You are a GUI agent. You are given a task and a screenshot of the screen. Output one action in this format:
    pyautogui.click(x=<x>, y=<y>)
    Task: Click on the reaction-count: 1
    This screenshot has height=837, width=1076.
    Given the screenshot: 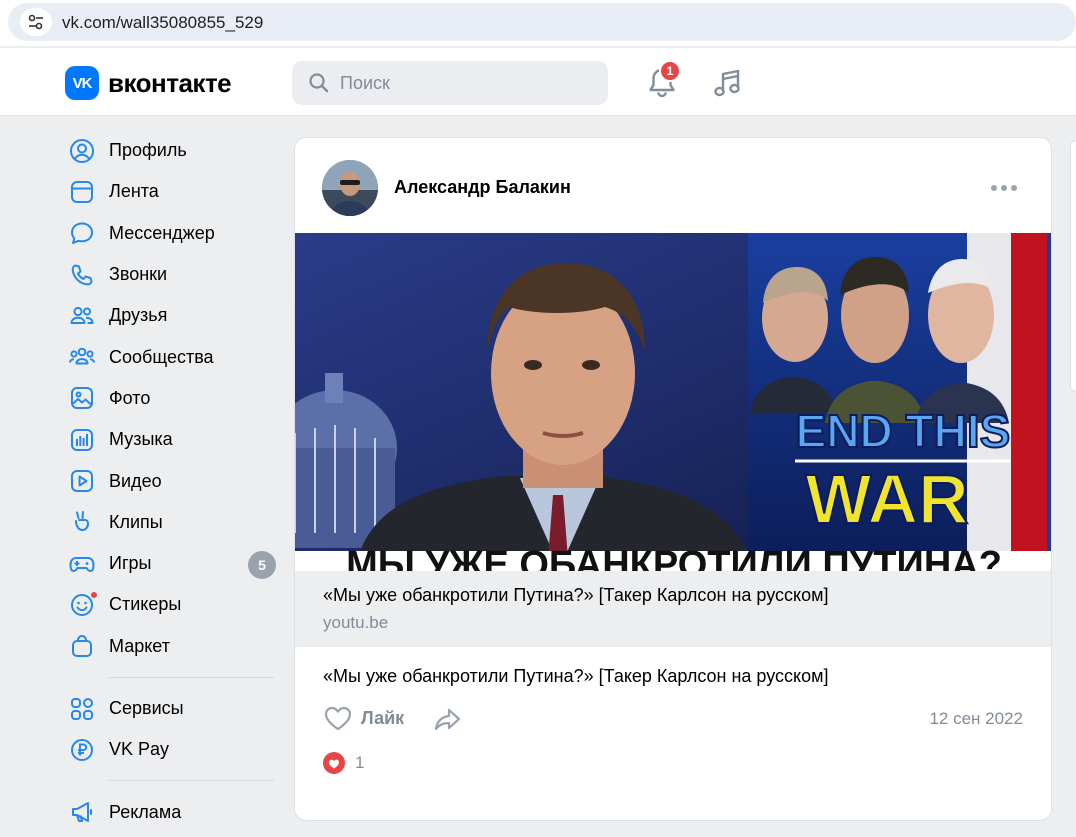 What is the action you would take?
    pyautogui.click(x=360, y=762)
    